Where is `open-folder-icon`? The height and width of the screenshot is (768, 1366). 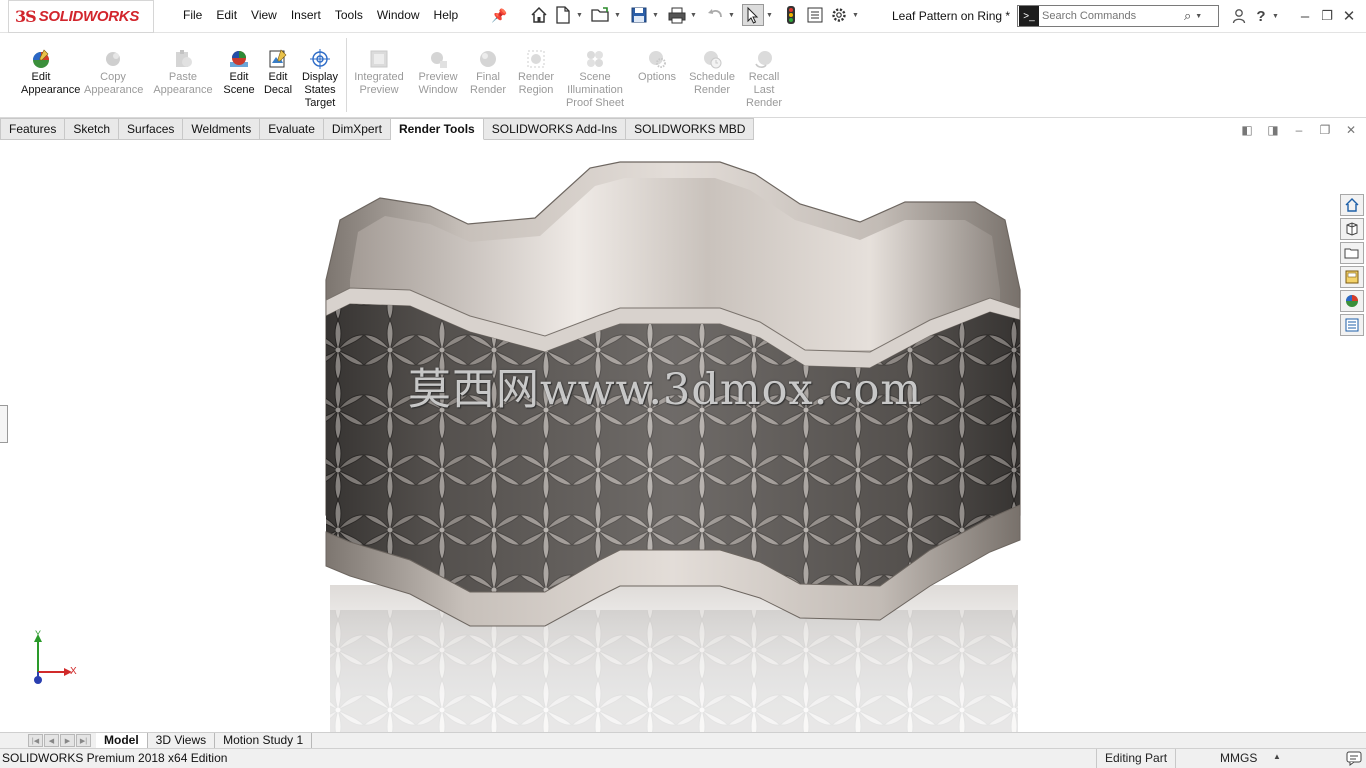
open-folder-icon is located at coordinates (601, 15).